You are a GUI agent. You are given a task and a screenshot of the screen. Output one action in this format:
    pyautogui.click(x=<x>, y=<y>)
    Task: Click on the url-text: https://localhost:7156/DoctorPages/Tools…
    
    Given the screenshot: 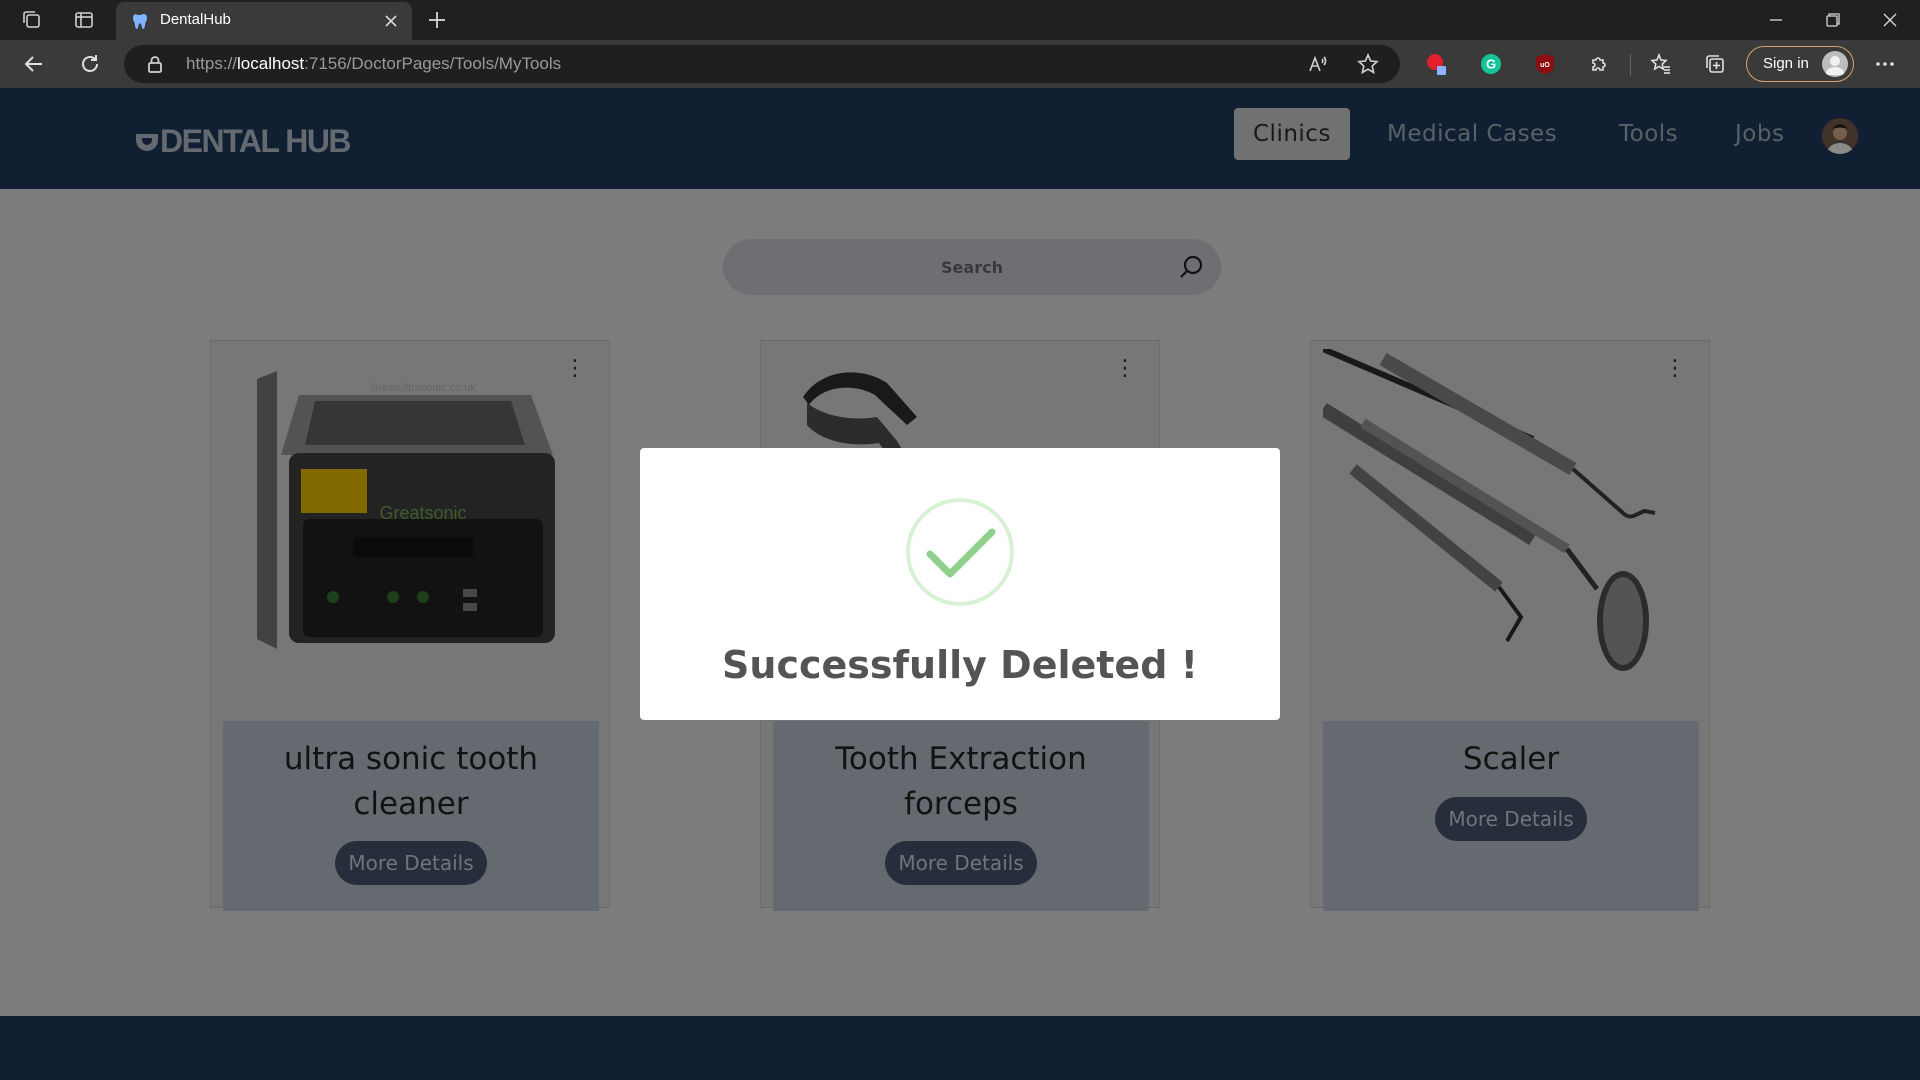 What is the action you would take?
    pyautogui.click(x=373, y=64)
    